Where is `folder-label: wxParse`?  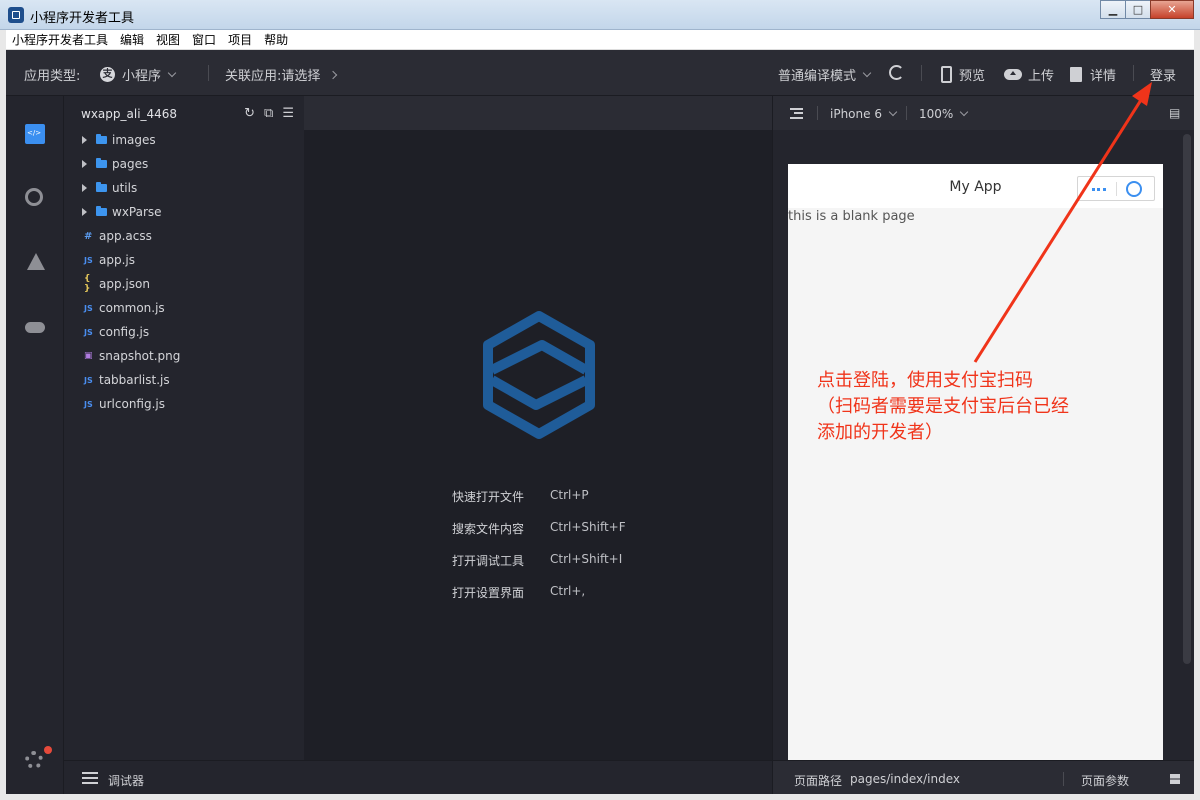
folder-label: wxParse is located at coordinates (137, 212).